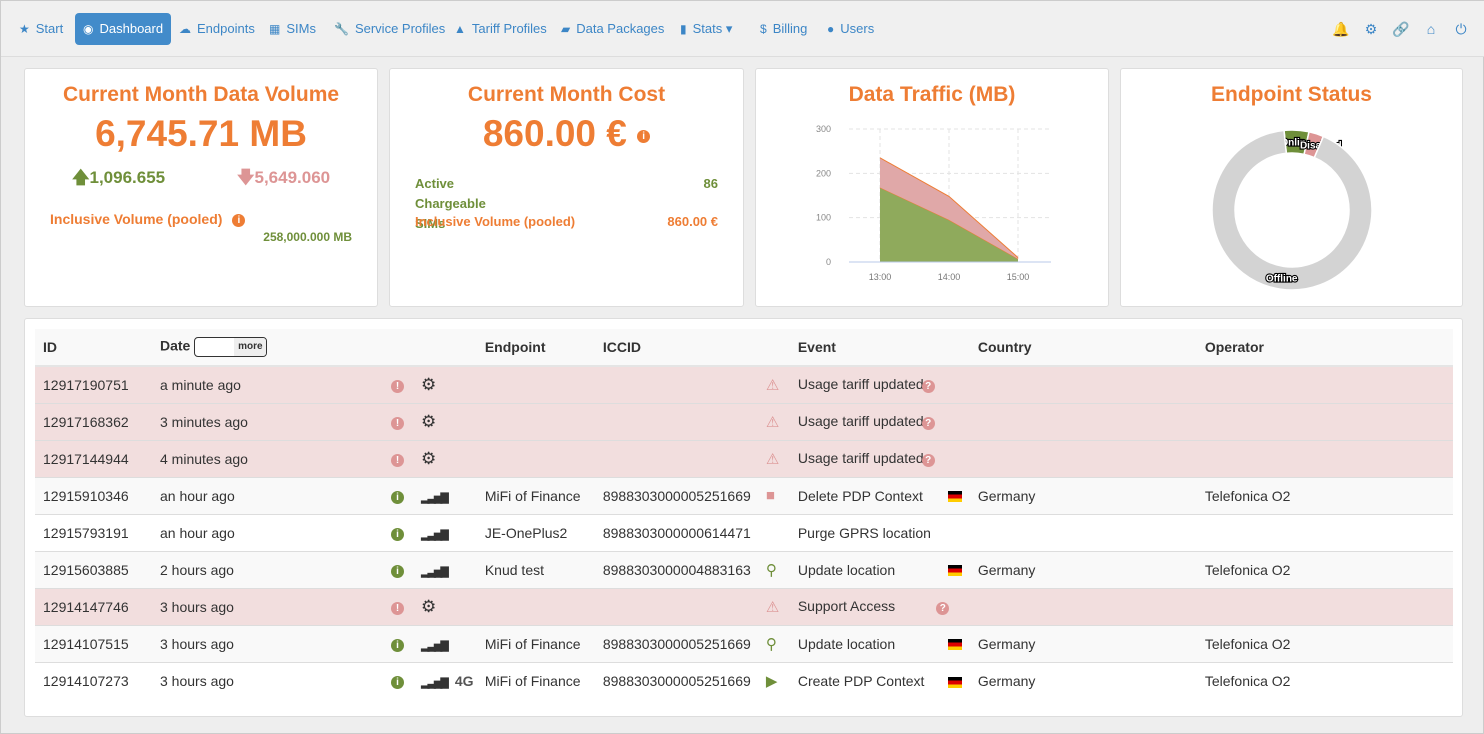 This screenshot has width=1484, height=734. I want to click on active-sims-value: 86, so click(710, 183).